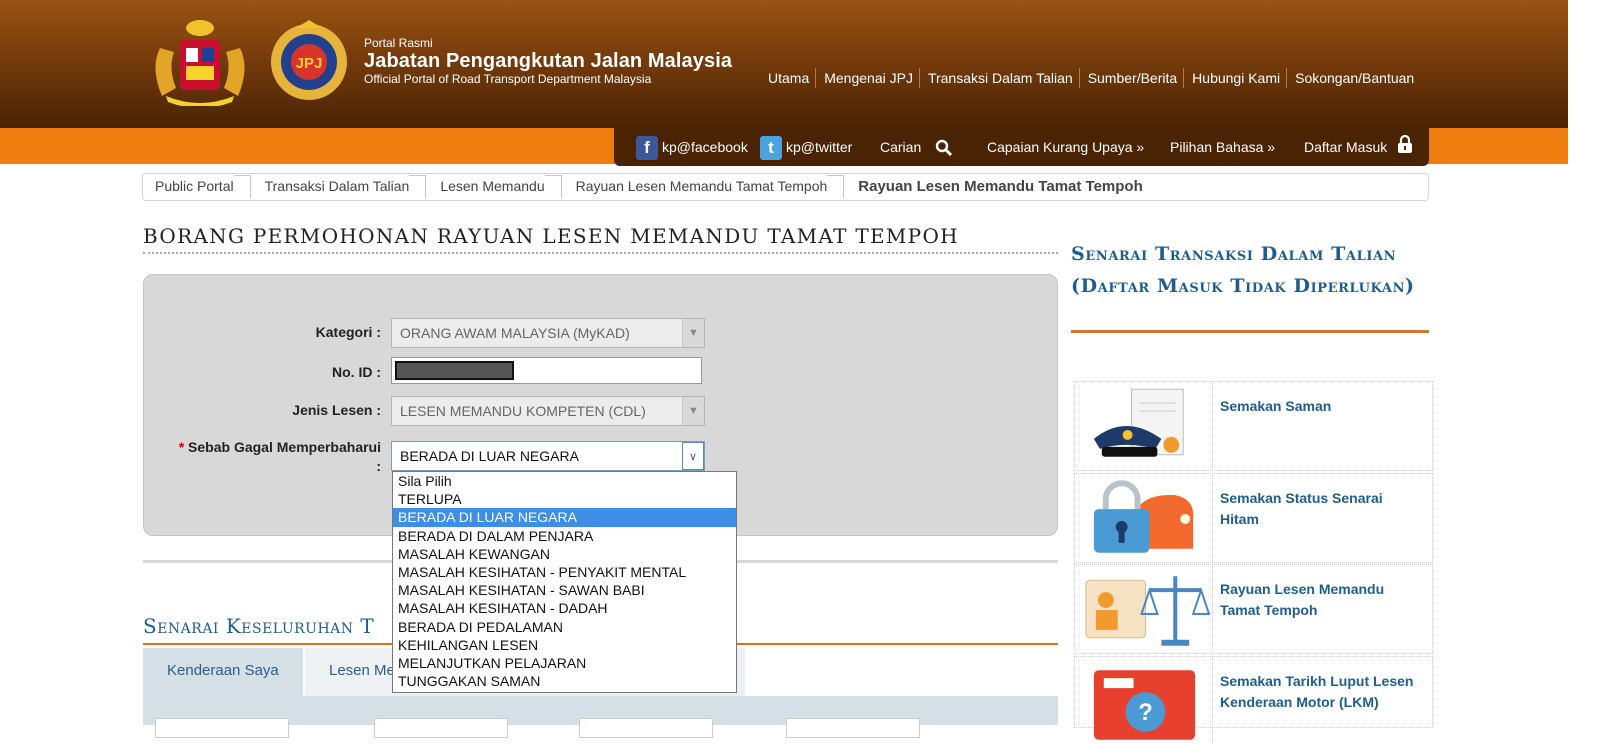 This screenshot has width=1600, height=744. Describe the element at coordinates (1346, 147) in the screenshot. I see `login-label: Daftar Masuk` at that location.